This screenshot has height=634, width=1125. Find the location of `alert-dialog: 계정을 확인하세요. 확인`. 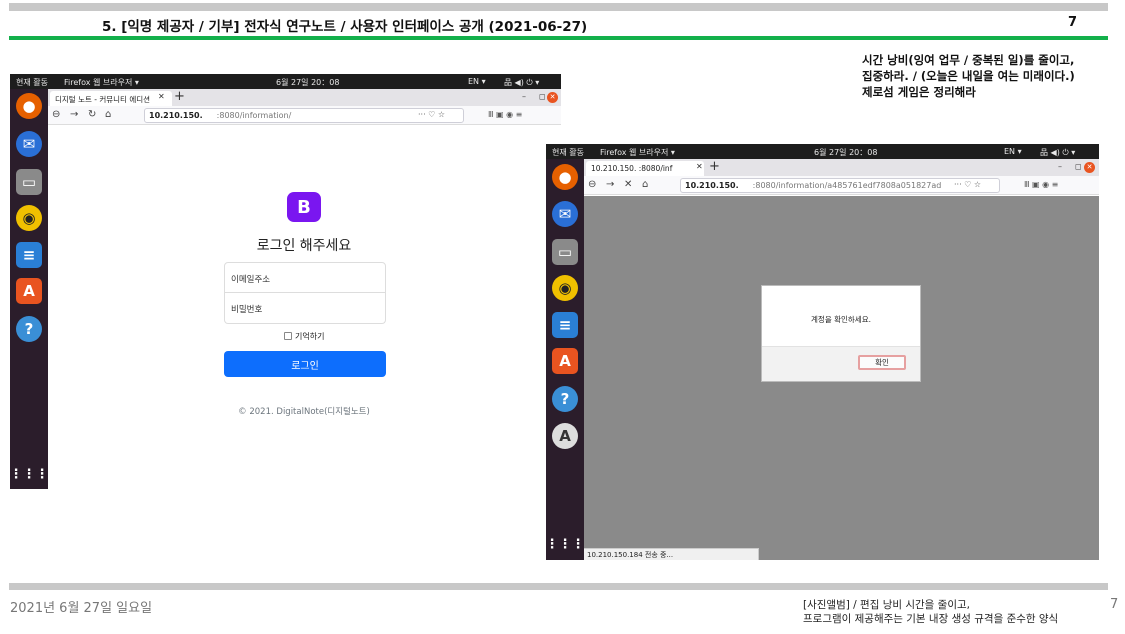

alert-dialog: 계정을 확인하세요. 확인 is located at coordinates (841, 333).